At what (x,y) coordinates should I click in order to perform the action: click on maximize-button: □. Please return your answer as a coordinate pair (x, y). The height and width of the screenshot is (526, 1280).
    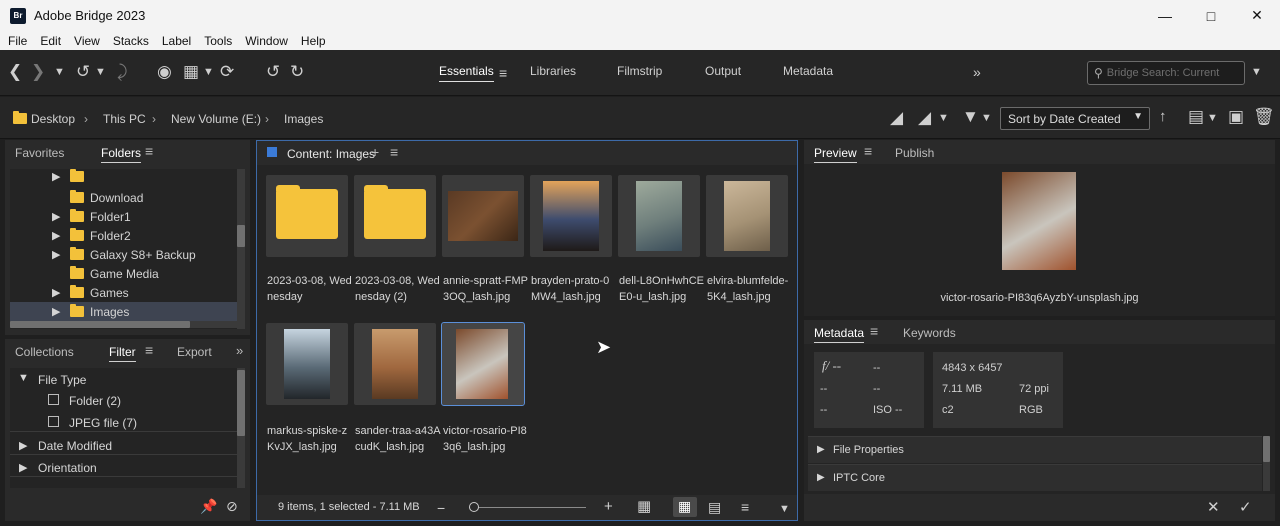
    Looking at the image, I should click on (1211, 15).